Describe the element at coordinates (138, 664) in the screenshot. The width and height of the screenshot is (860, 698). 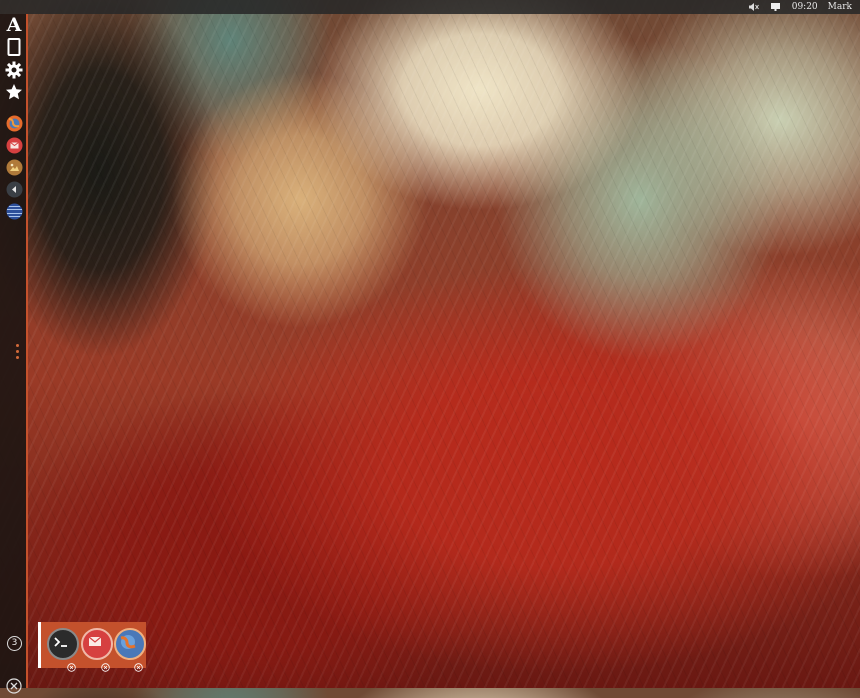
I see `close-task-firefox-icon` at that location.